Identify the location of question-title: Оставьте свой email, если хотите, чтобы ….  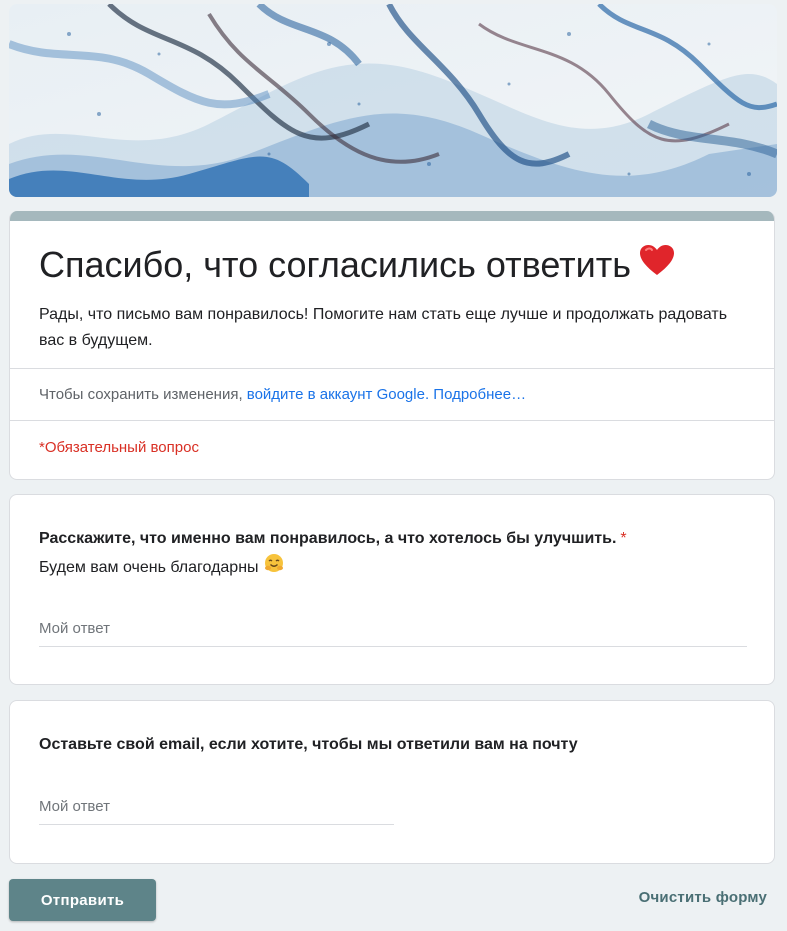
(308, 744).